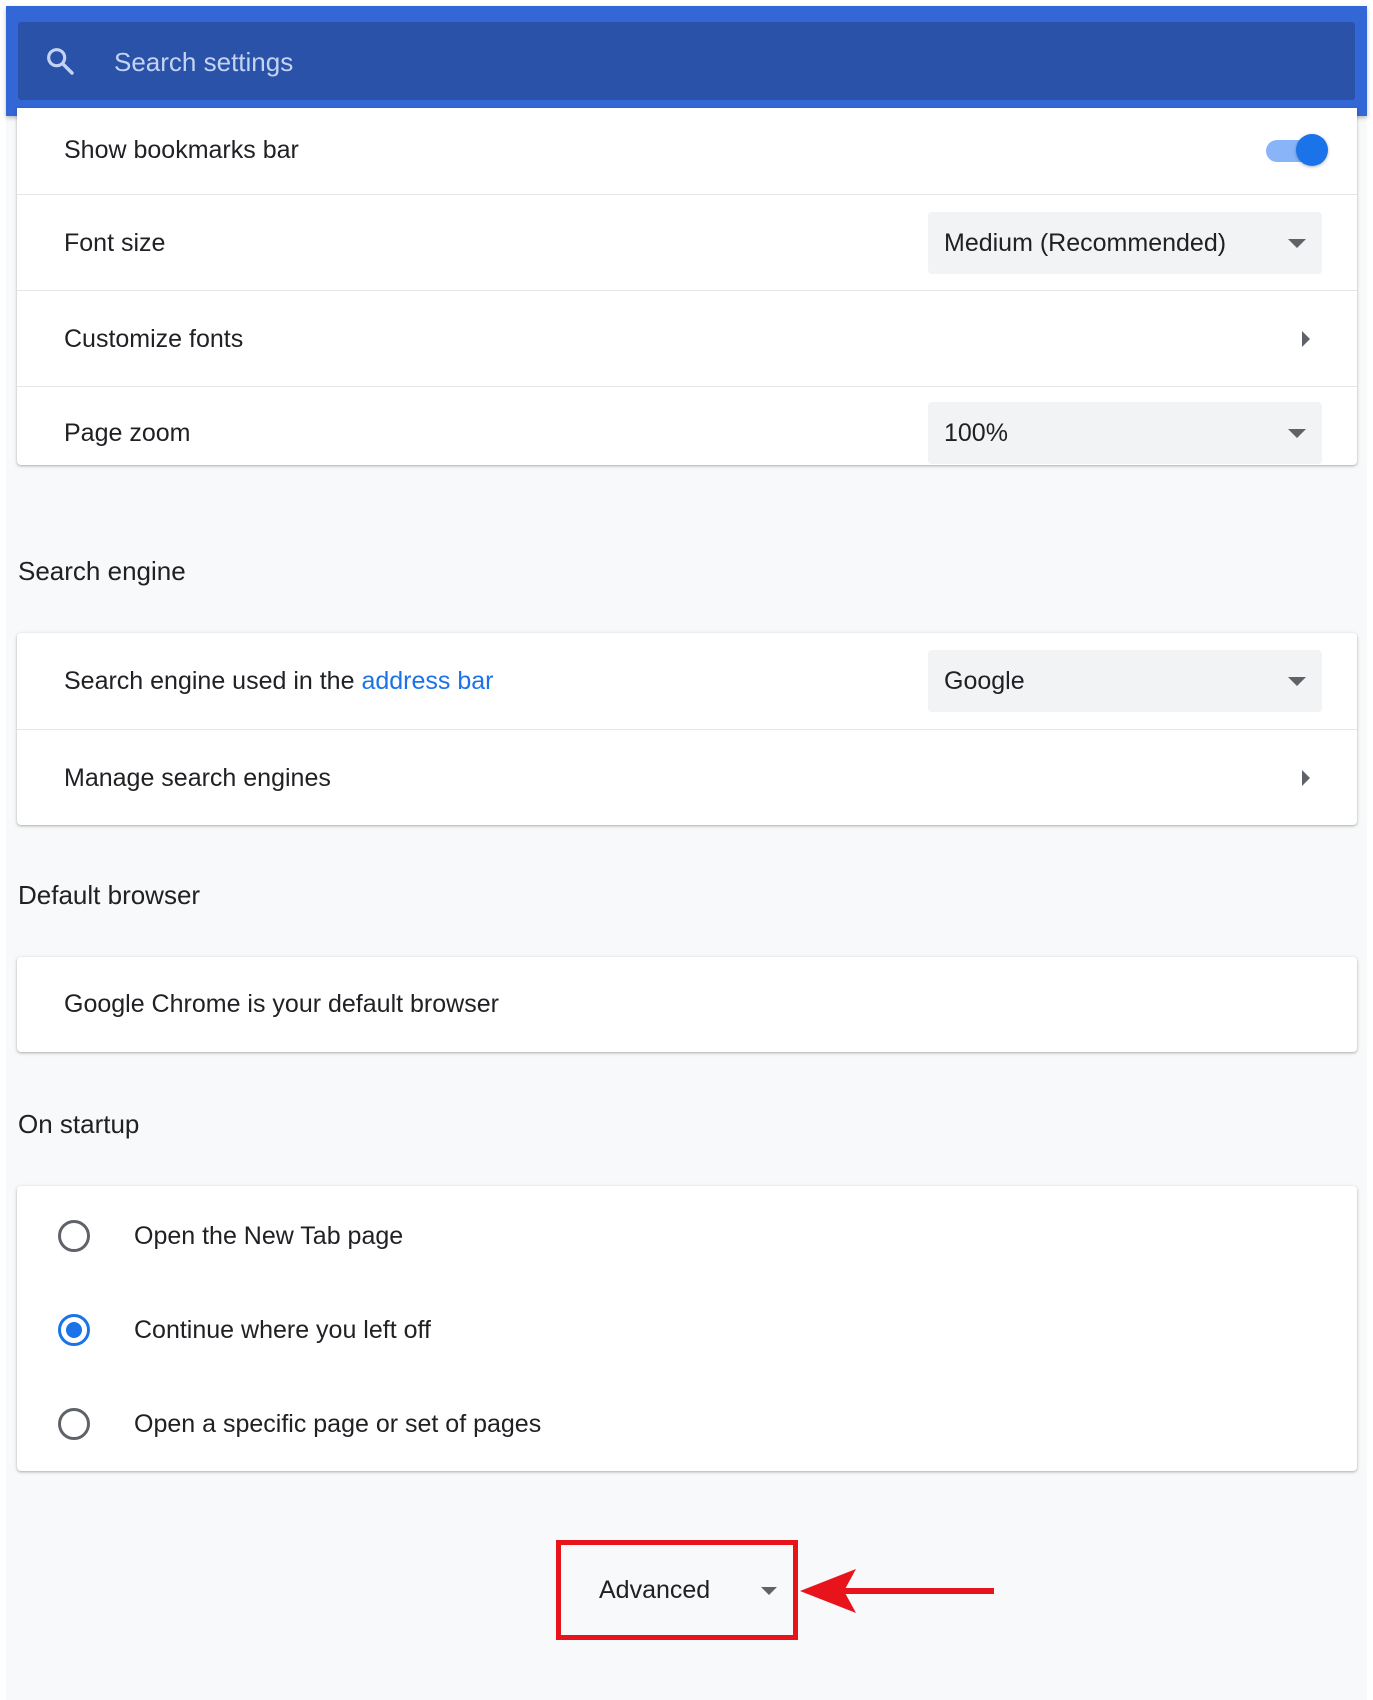 The height and width of the screenshot is (1700, 1373). What do you see at coordinates (109, 895) in the screenshot?
I see `default-browser-heading: Default browser` at bounding box center [109, 895].